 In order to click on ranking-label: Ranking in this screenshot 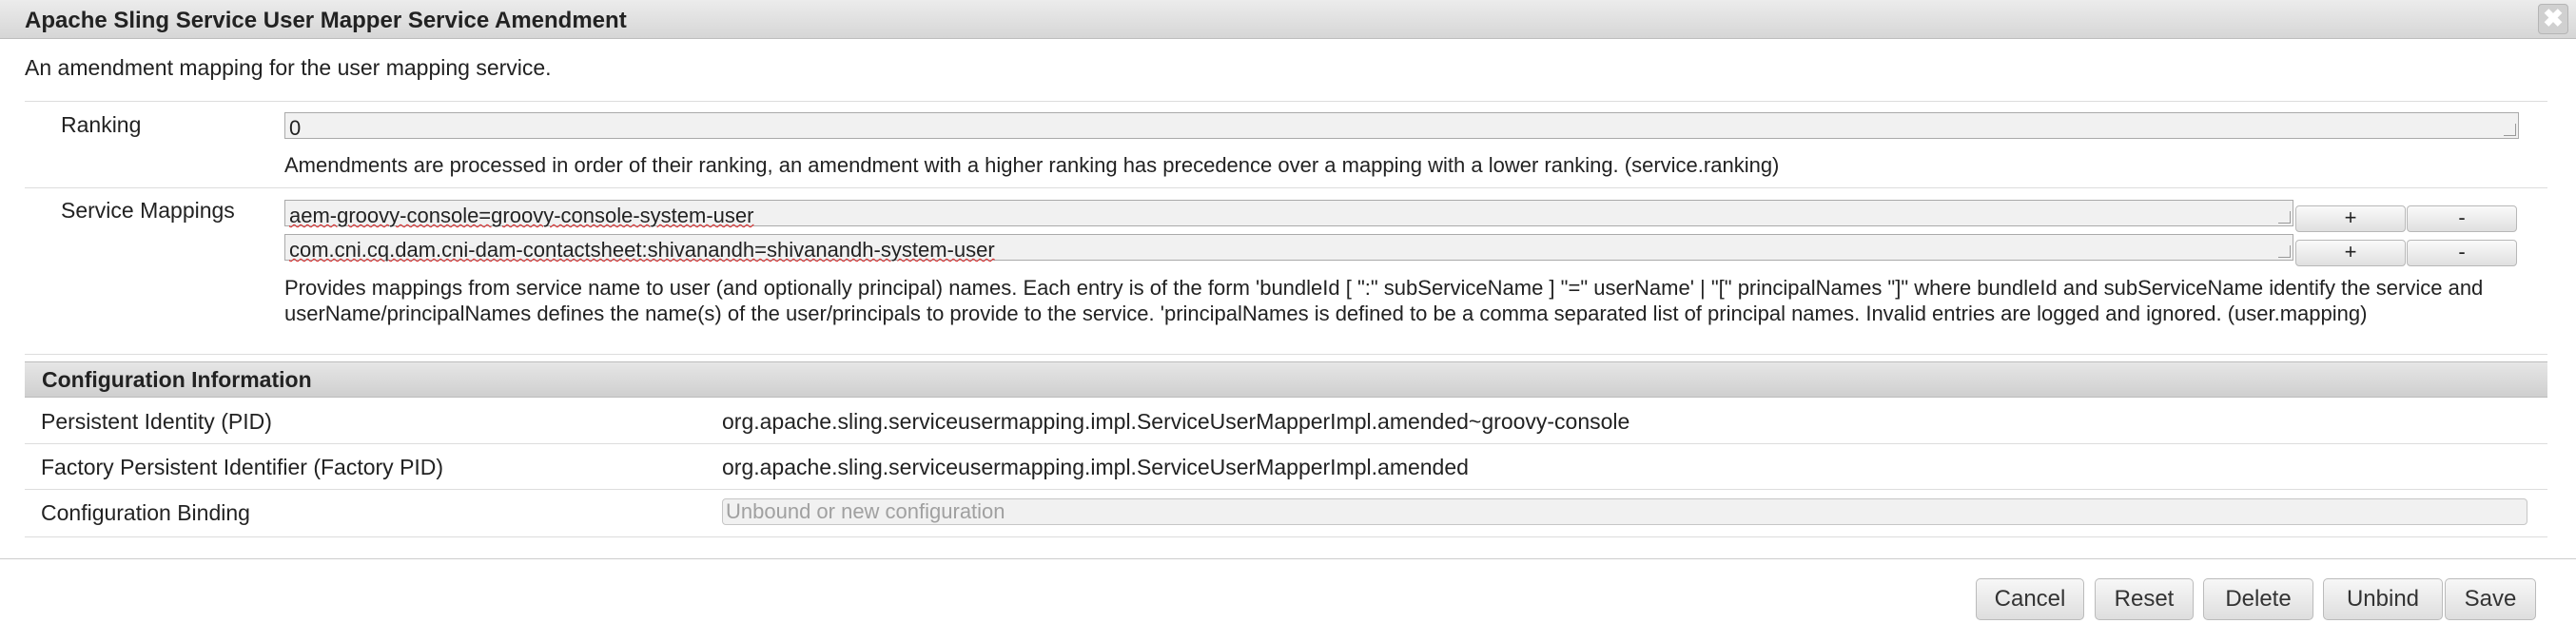, I will do `click(102, 124)`.